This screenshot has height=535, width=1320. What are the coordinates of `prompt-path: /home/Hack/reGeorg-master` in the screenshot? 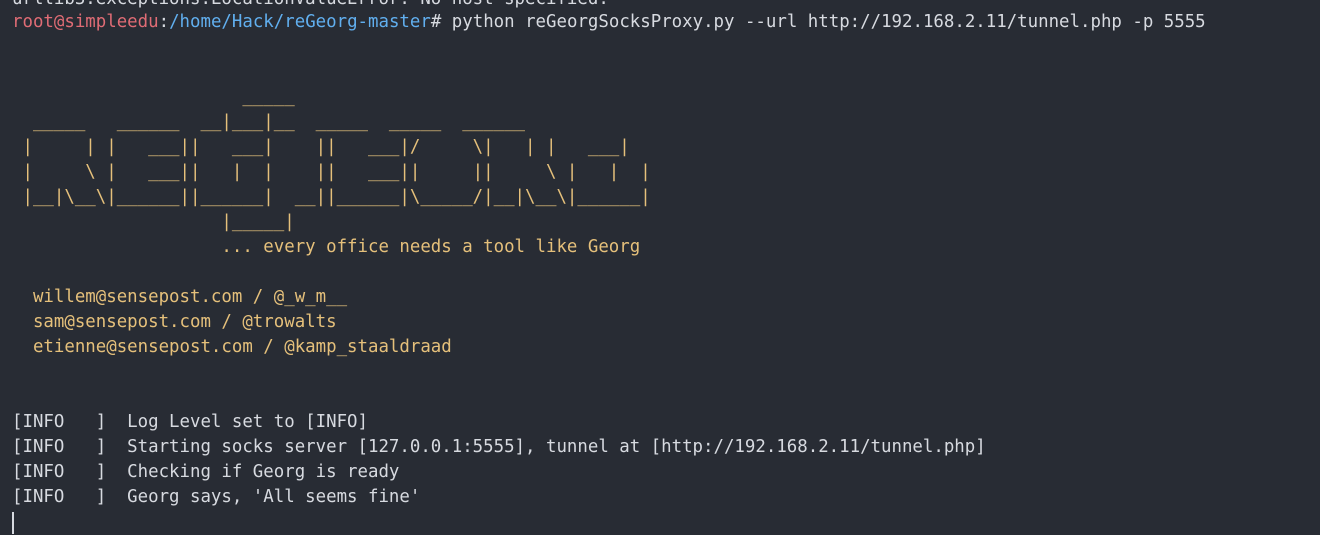 It's located at (300, 22).